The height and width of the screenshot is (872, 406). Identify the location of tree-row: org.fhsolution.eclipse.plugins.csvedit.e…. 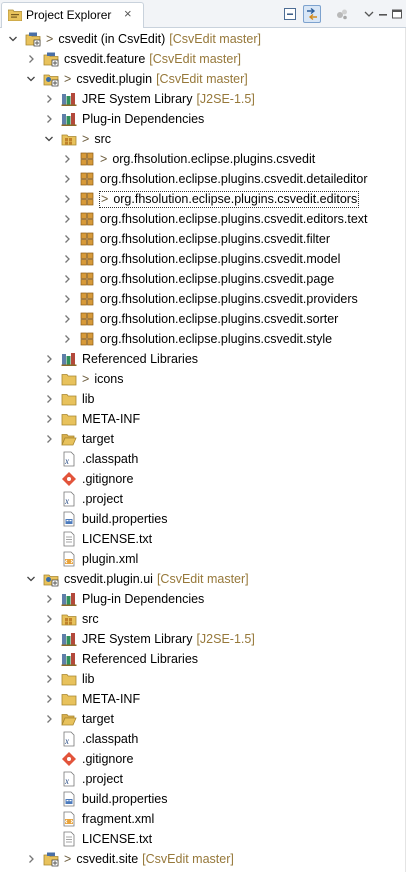
(203, 219).